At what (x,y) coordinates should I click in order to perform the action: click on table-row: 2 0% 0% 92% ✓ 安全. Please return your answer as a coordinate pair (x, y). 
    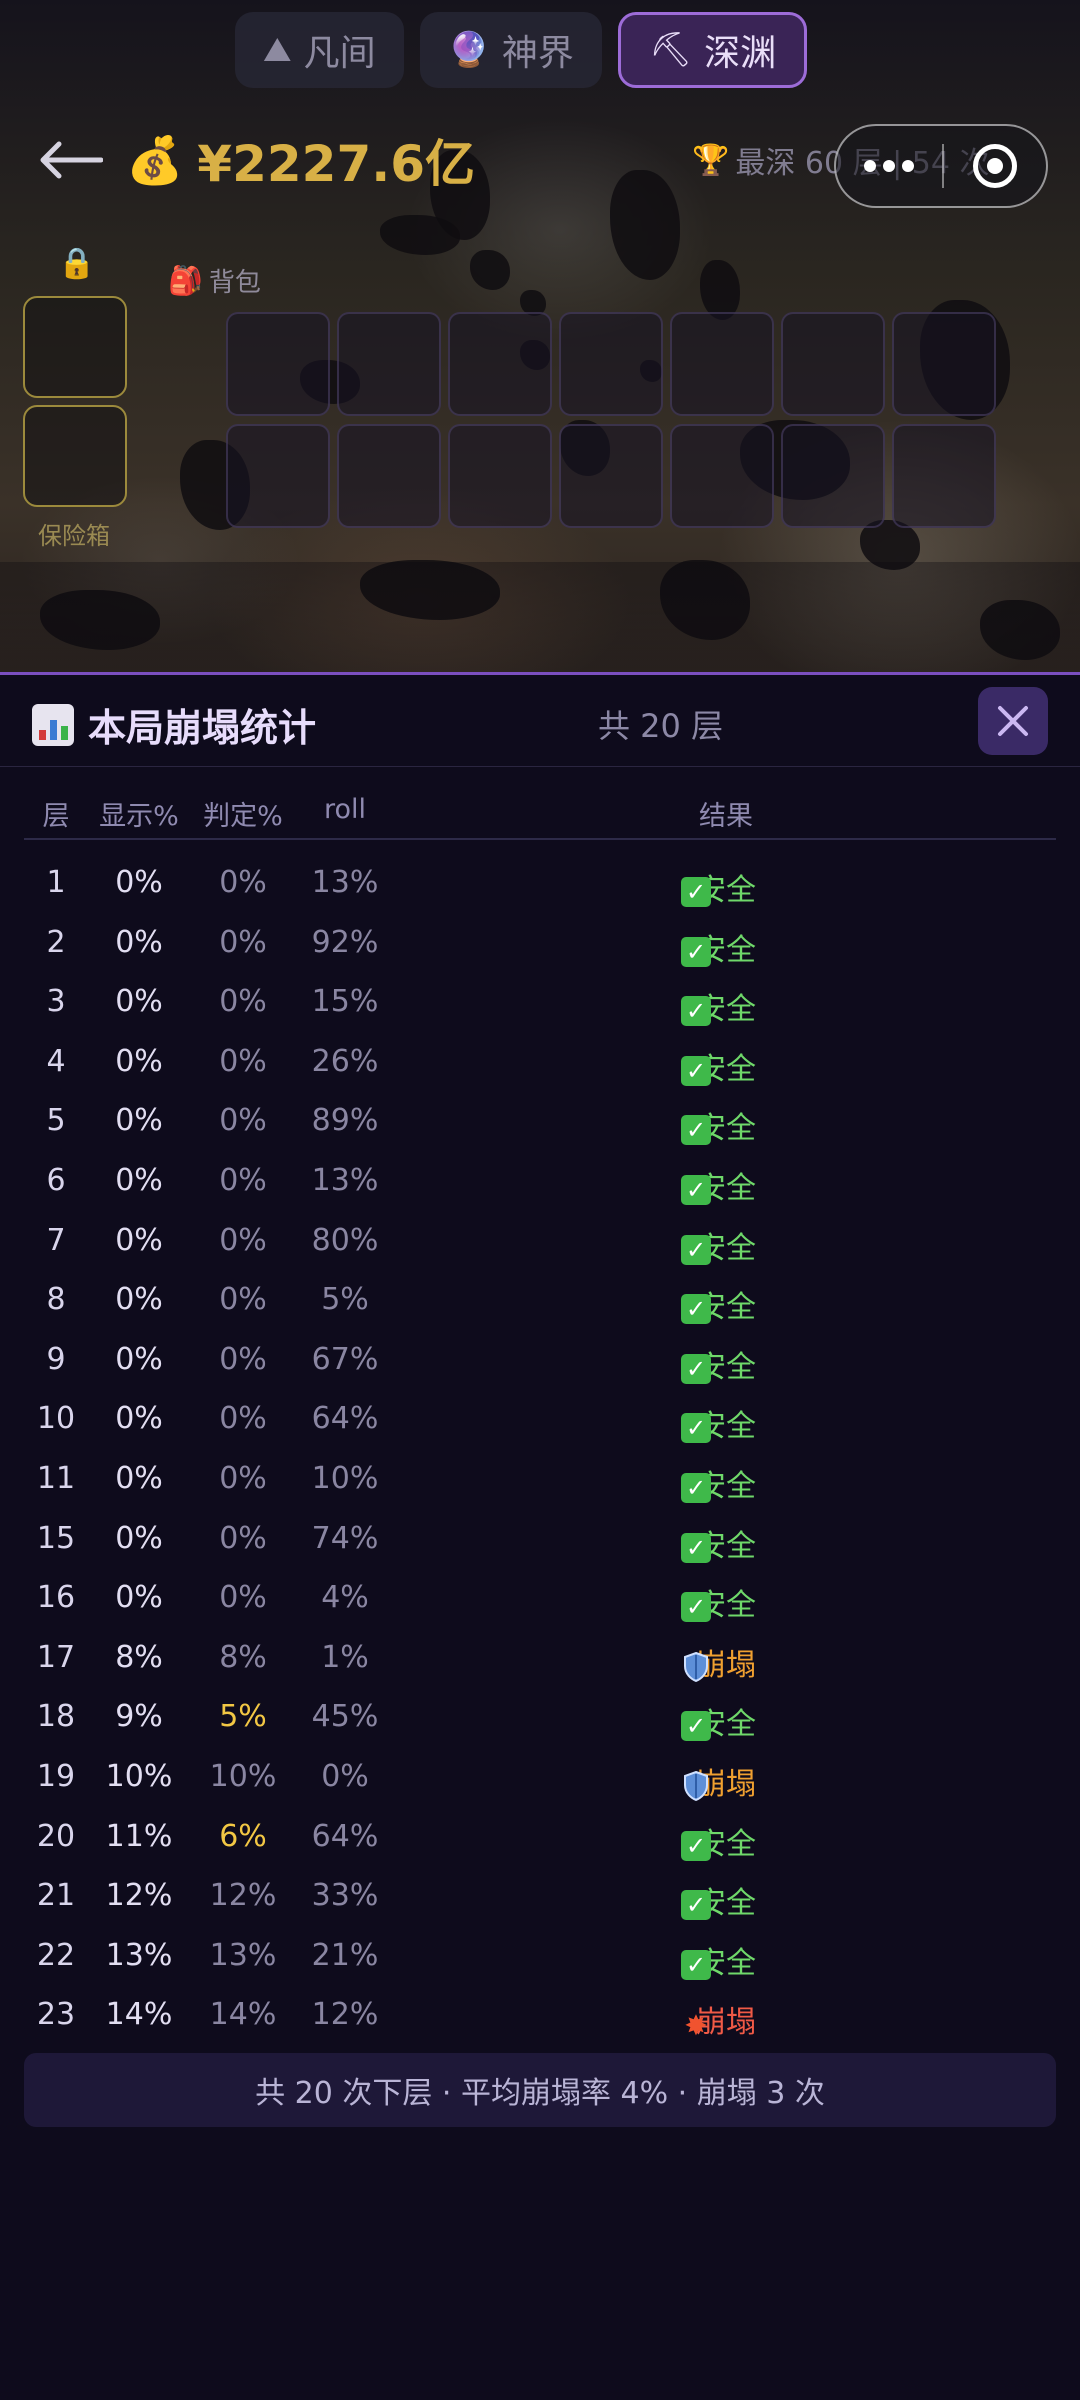
    Looking at the image, I should click on (540, 943).